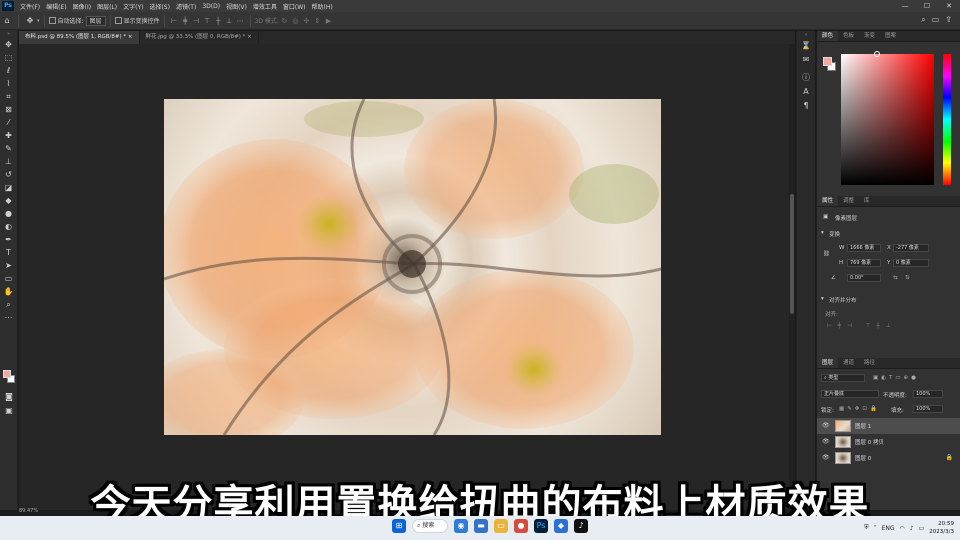  Describe the element at coordinates (827, 61) in the screenshot. I see `foreground-color-chip` at that location.